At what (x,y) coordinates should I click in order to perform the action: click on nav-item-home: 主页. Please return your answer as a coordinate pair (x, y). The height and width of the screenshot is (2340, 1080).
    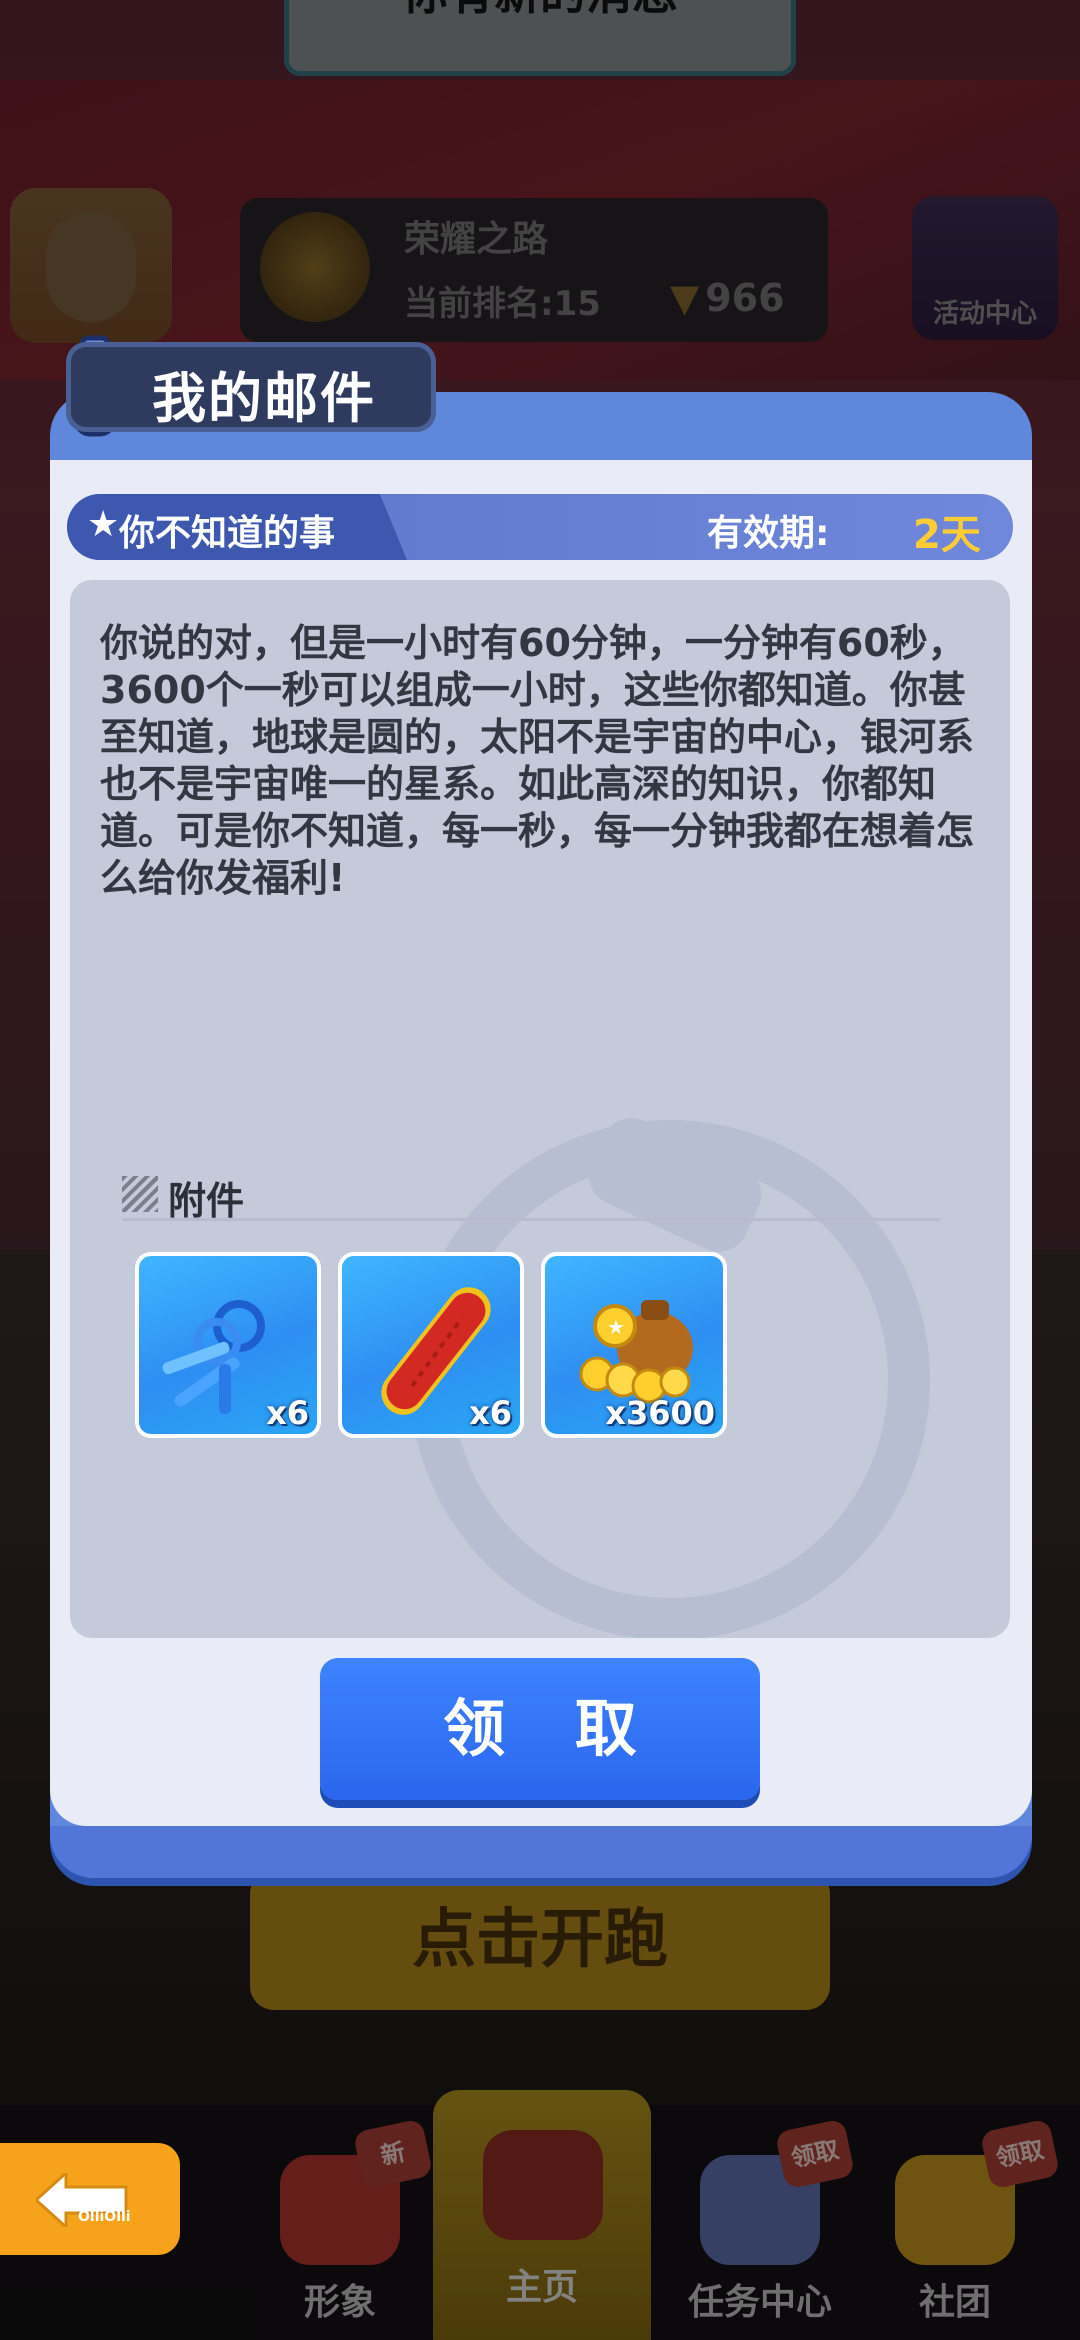
    Looking at the image, I should click on (542, 2215).